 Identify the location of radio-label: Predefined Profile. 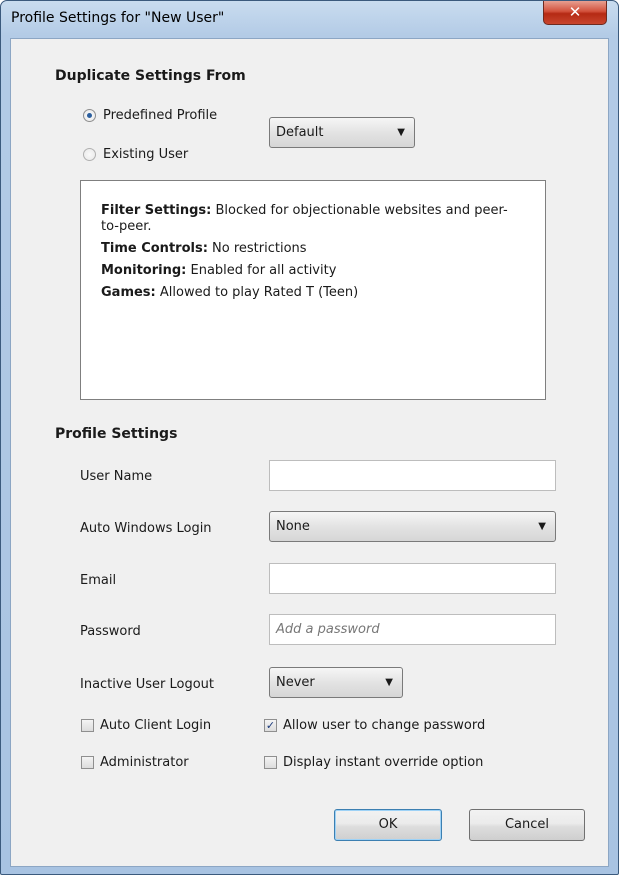
(160, 115).